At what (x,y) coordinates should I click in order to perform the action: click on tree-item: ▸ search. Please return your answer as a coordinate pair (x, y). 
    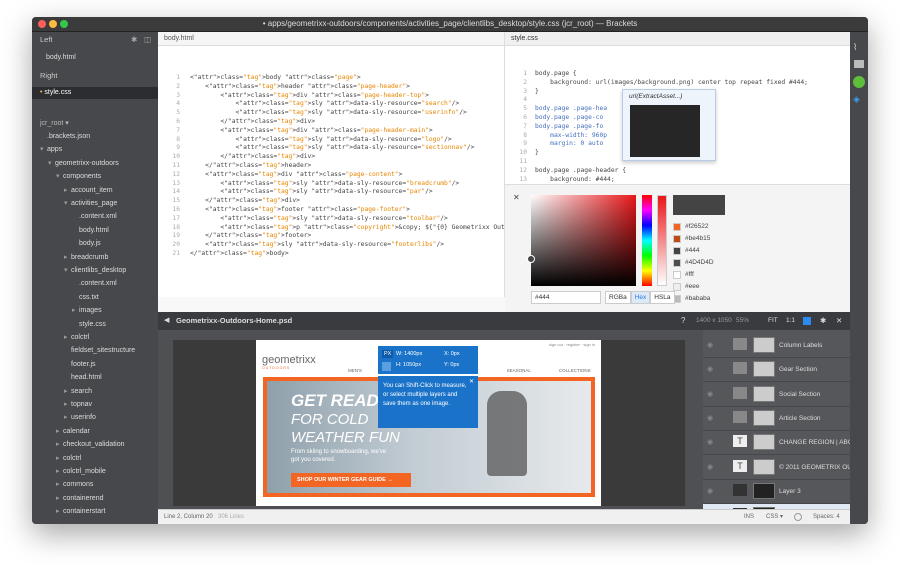
    Looking at the image, I should click on (95, 392).